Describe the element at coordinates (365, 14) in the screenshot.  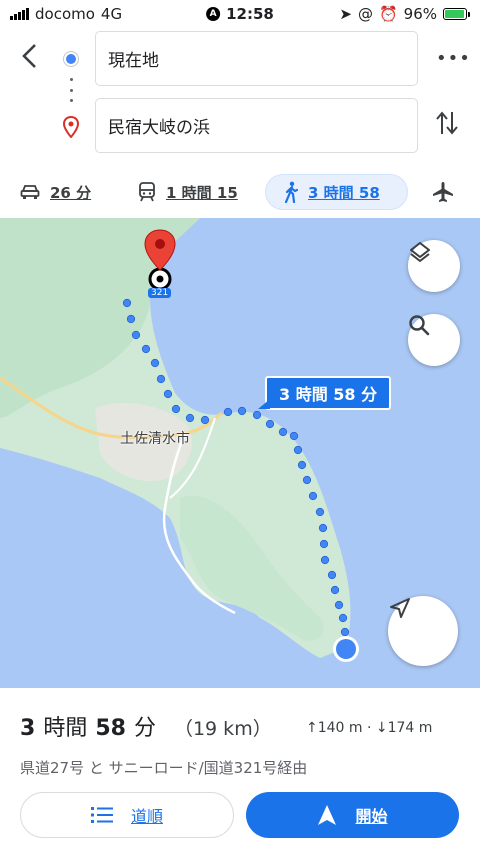
I see `lock-rotation-icon: @` at that location.